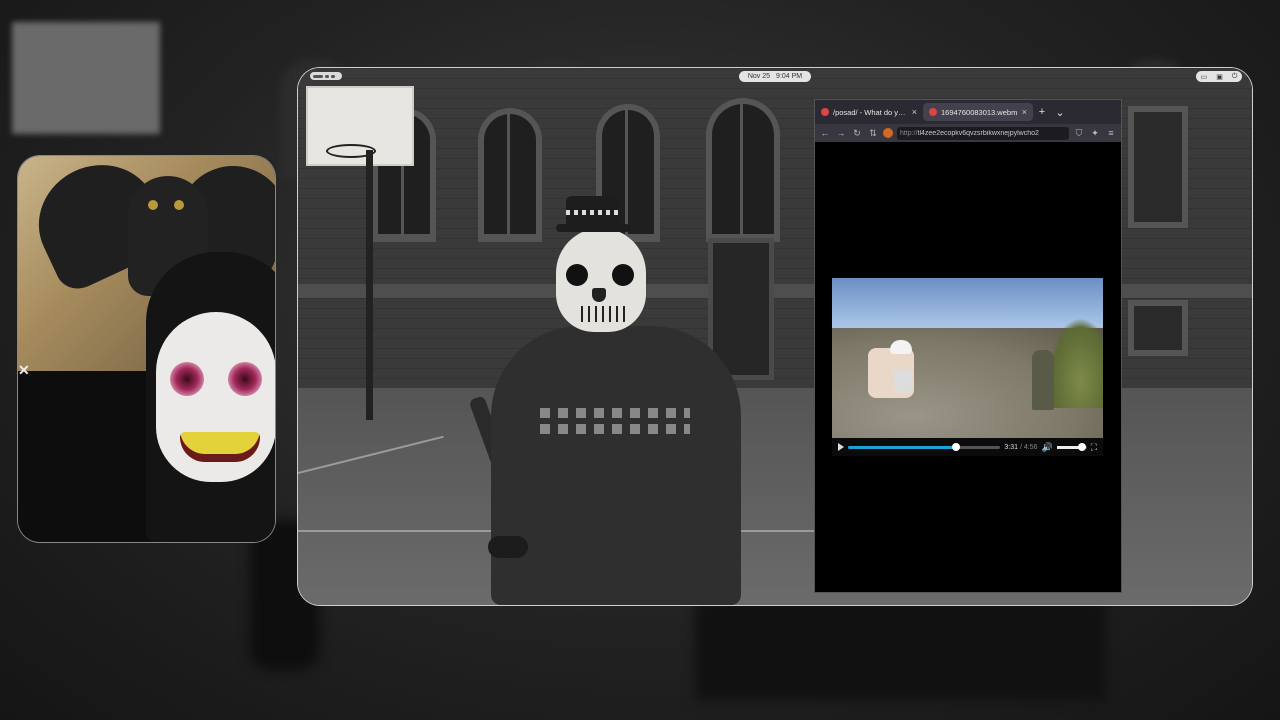 Image resolution: width=1280 pixels, height=720 pixels. Describe the element at coordinates (602, 314) in the screenshot. I see `skull-teeth` at that location.